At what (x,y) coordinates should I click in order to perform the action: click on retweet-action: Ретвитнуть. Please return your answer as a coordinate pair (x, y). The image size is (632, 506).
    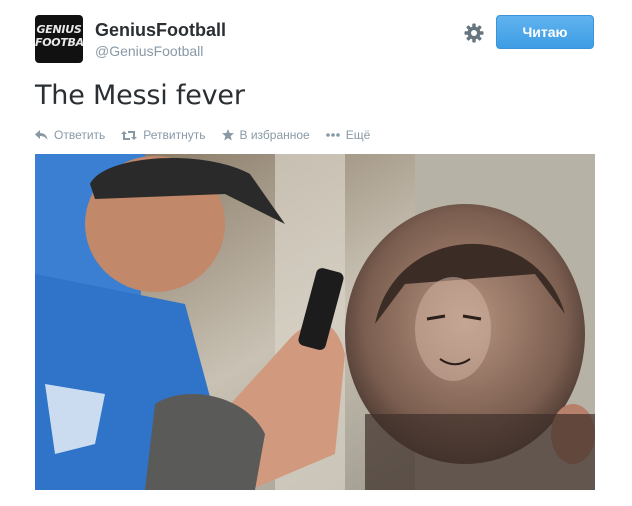
    Looking at the image, I should click on (163, 135).